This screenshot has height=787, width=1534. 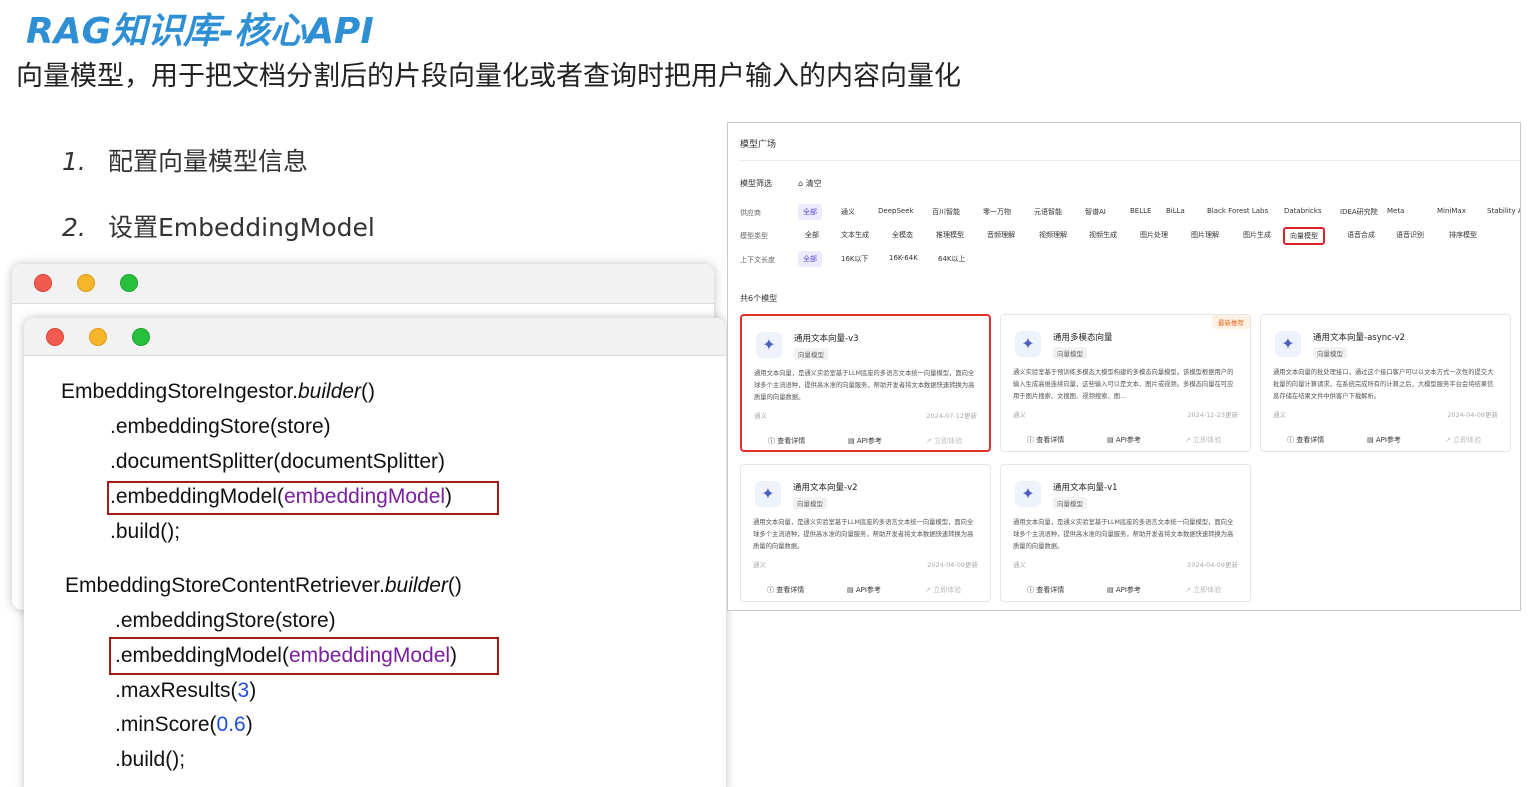 What do you see at coordinates (1085, 488) in the screenshot?
I see `model-name: 通用文本向量-v1` at bounding box center [1085, 488].